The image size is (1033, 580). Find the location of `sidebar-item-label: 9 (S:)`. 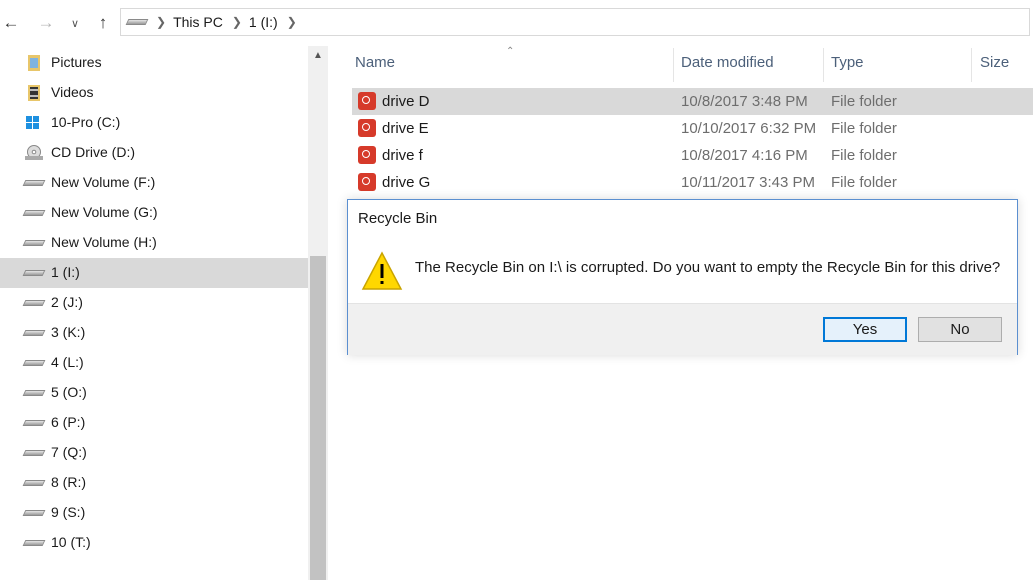

sidebar-item-label: 9 (S:) is located at coordinates (68, 512).